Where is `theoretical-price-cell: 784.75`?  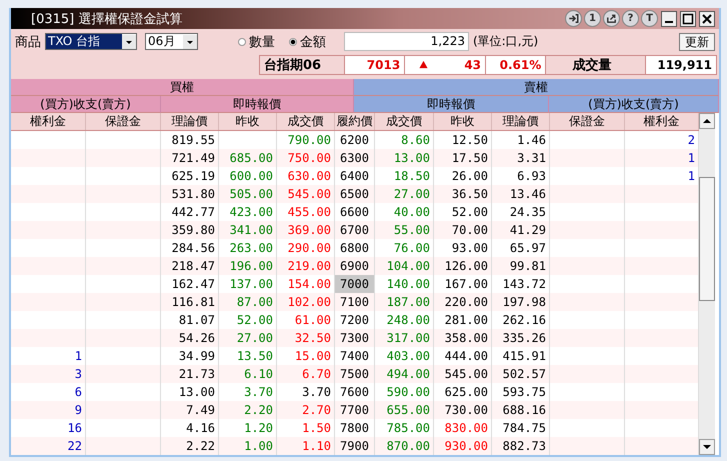
theoretical-price-cell: 784.75 is located at coordinates (524, 428).